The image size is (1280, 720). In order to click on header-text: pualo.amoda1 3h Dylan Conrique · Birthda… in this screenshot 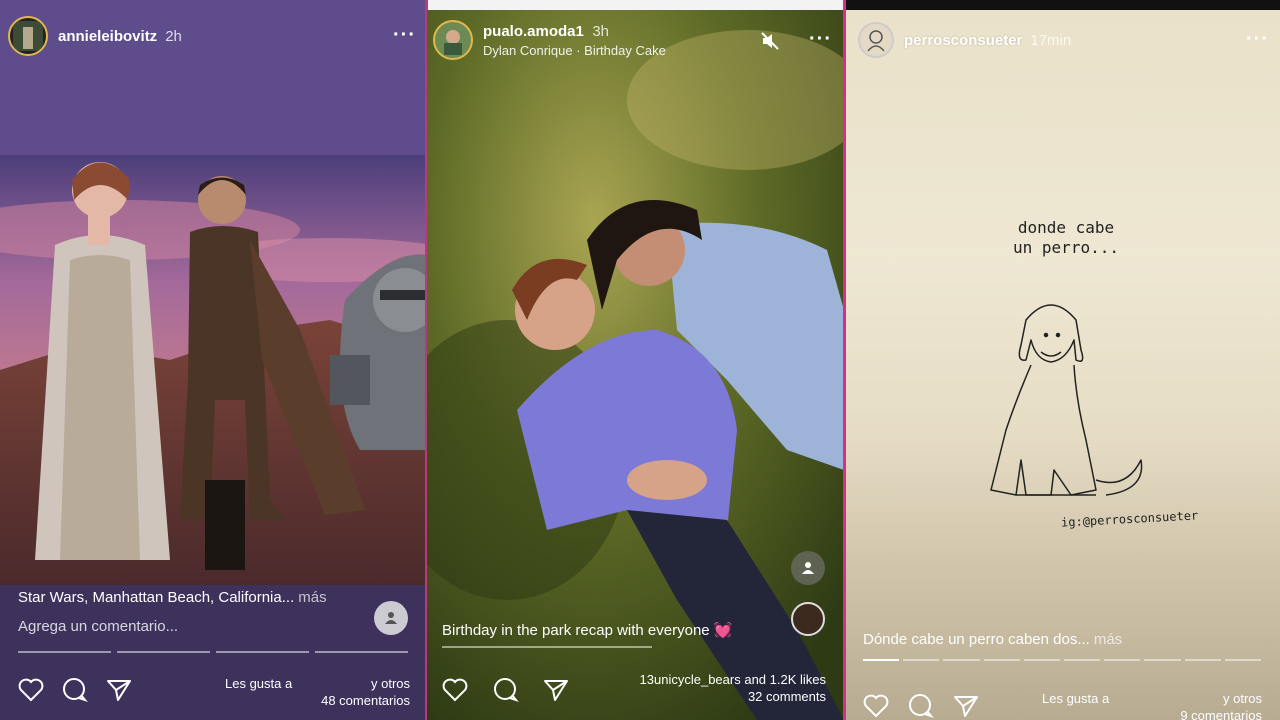, I will do `click(574, 40)`.